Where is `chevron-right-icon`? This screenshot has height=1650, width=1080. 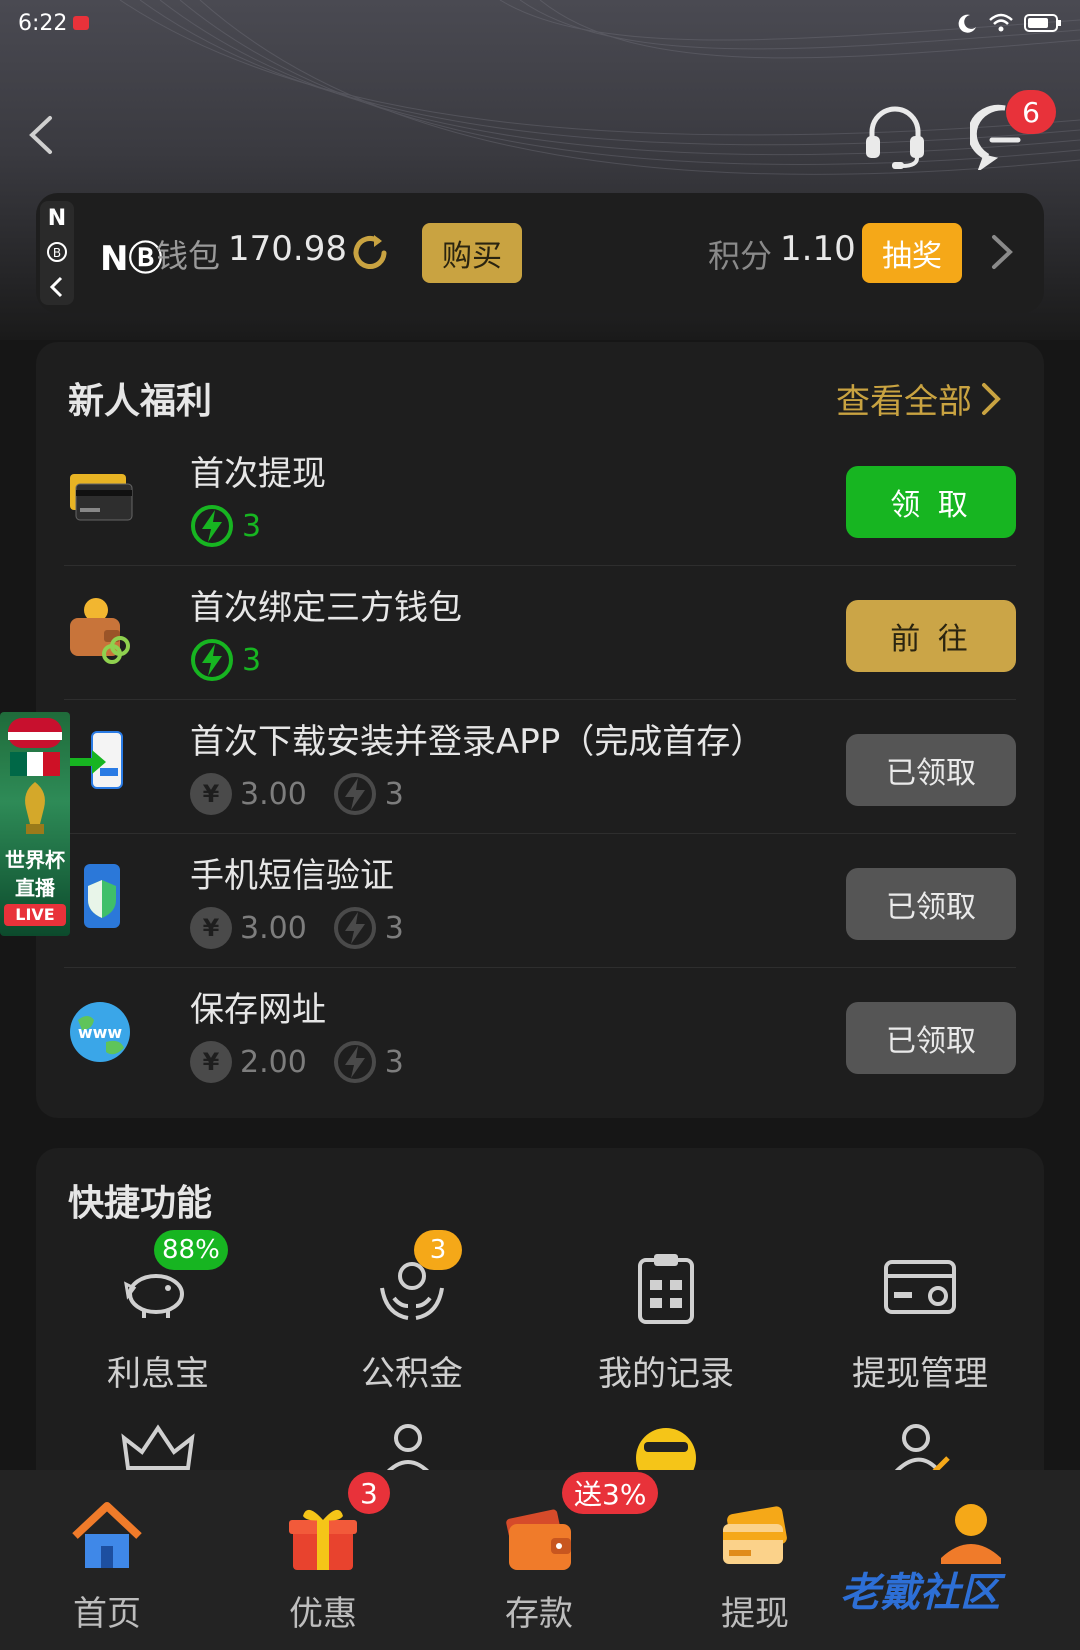 chevron-right-icon is located at coordinates (1002, 252).